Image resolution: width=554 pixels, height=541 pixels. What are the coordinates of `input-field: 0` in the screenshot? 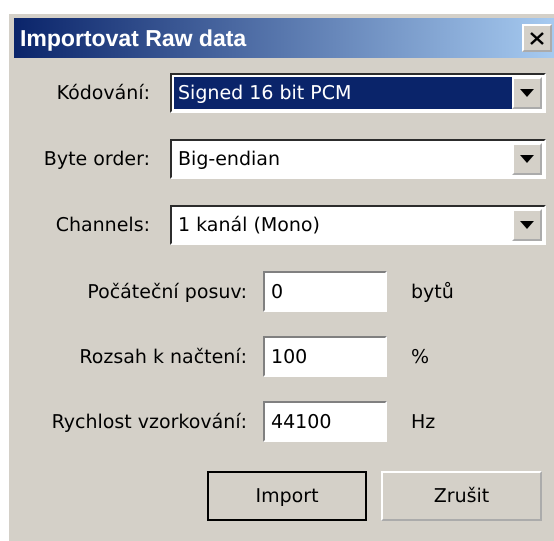 It's located at (325, 291).